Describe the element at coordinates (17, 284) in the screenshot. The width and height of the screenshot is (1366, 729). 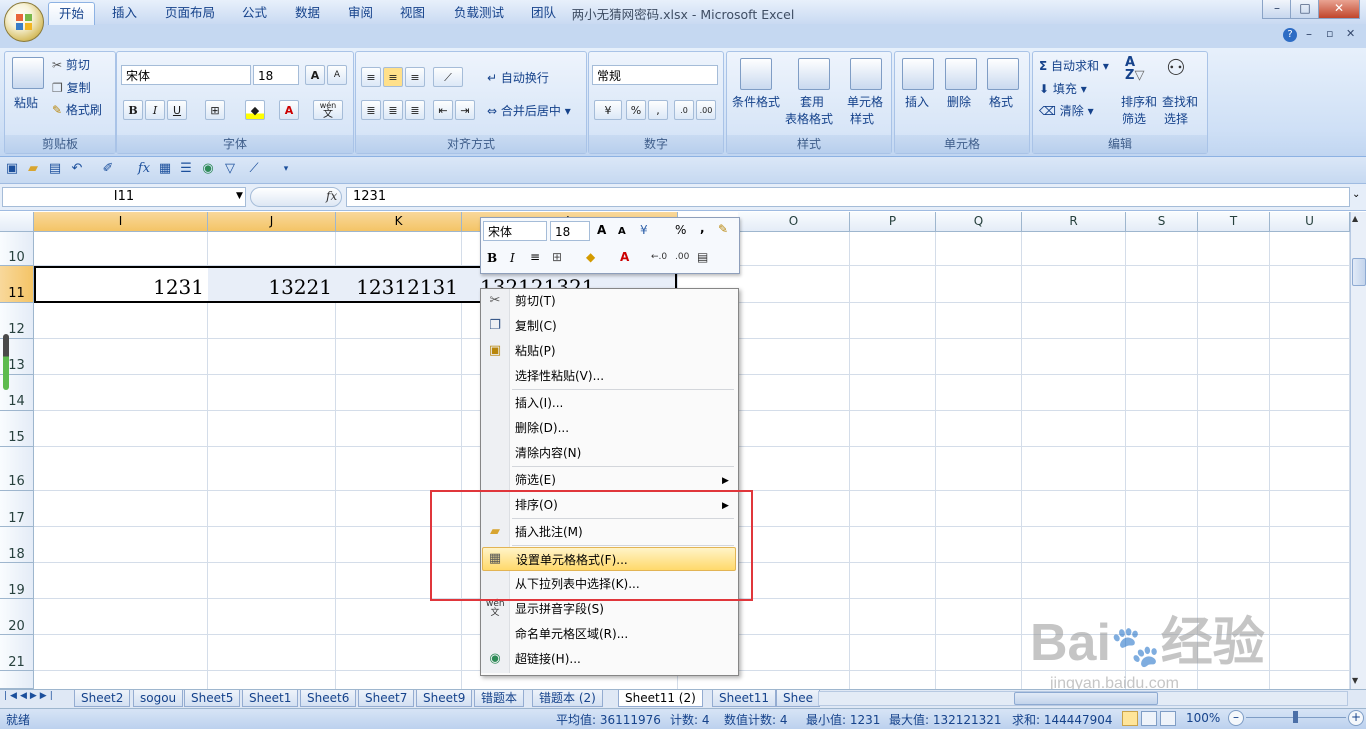
I see `row-header-11: 11` at that location.